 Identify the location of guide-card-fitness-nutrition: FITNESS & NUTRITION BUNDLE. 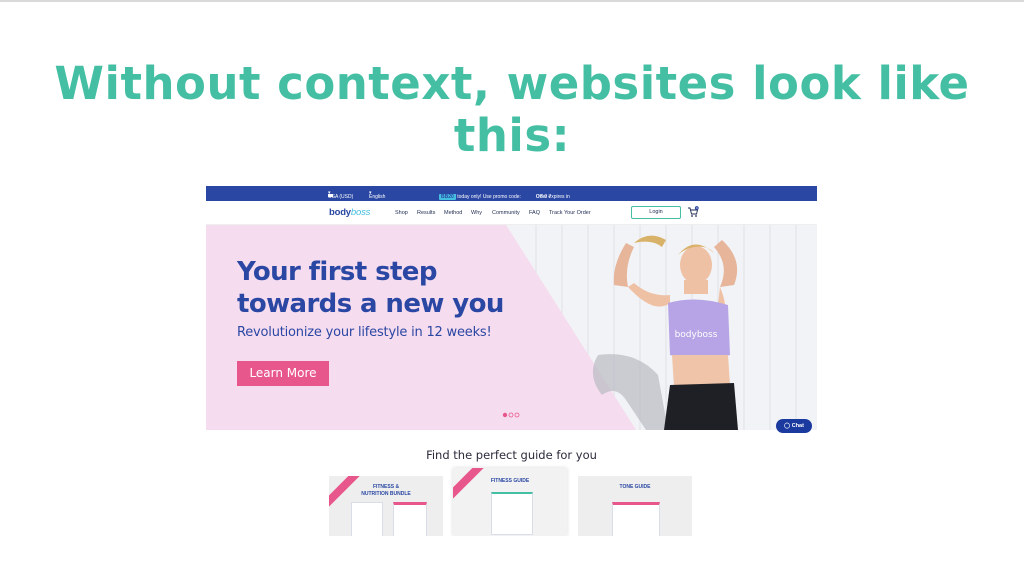
(386, 506).